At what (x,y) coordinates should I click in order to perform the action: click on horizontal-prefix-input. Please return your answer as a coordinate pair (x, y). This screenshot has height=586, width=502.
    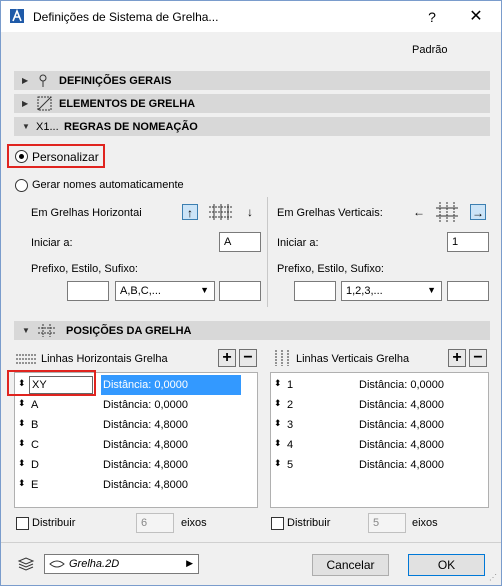
    Looking at the image, I should click on (88, 291).